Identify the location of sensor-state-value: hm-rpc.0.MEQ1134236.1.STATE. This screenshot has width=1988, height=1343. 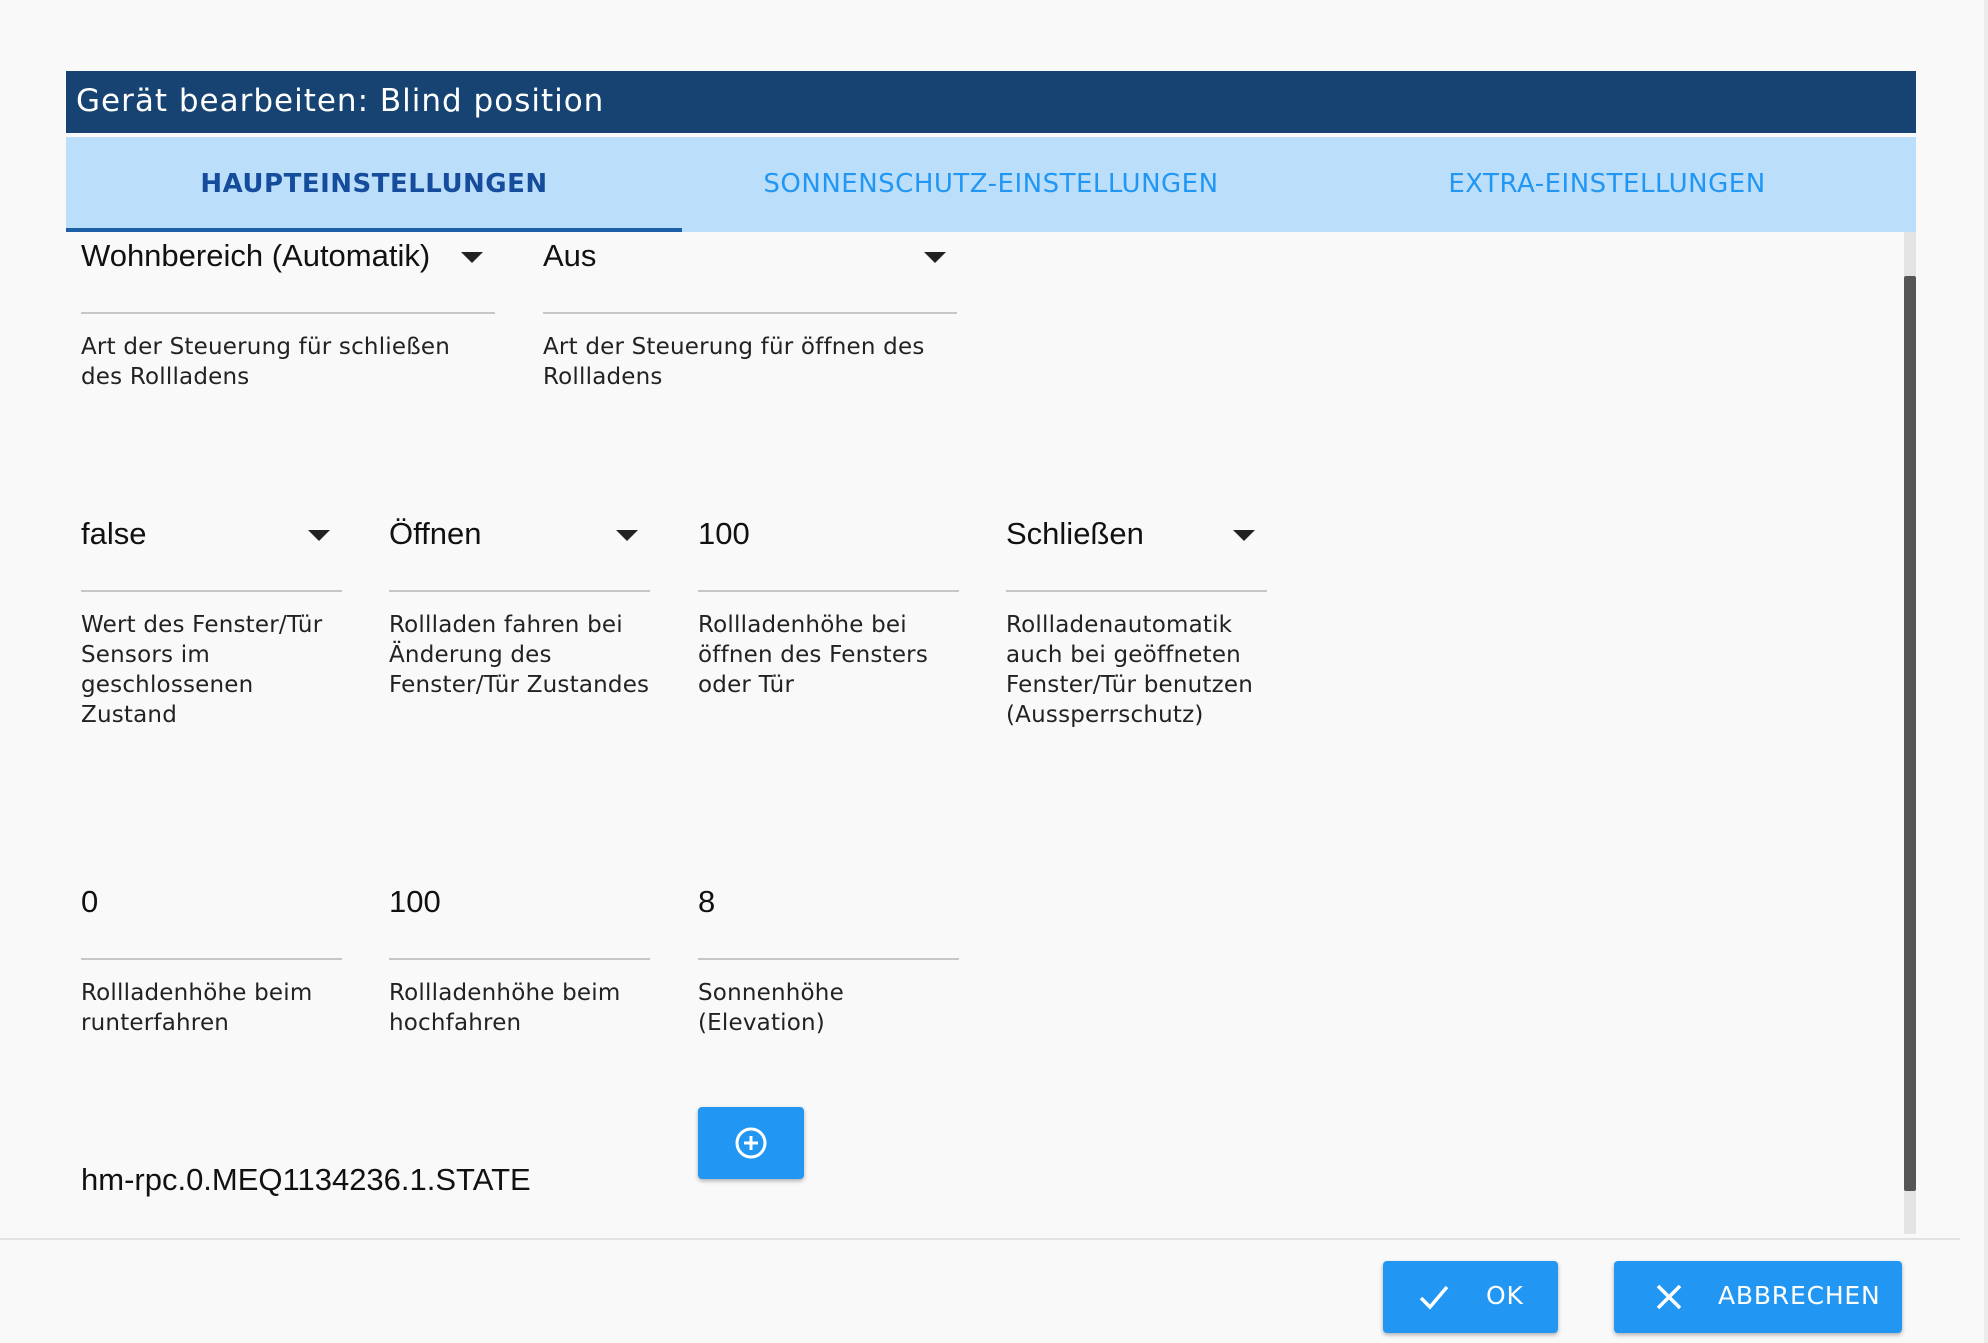
(306, 1179).